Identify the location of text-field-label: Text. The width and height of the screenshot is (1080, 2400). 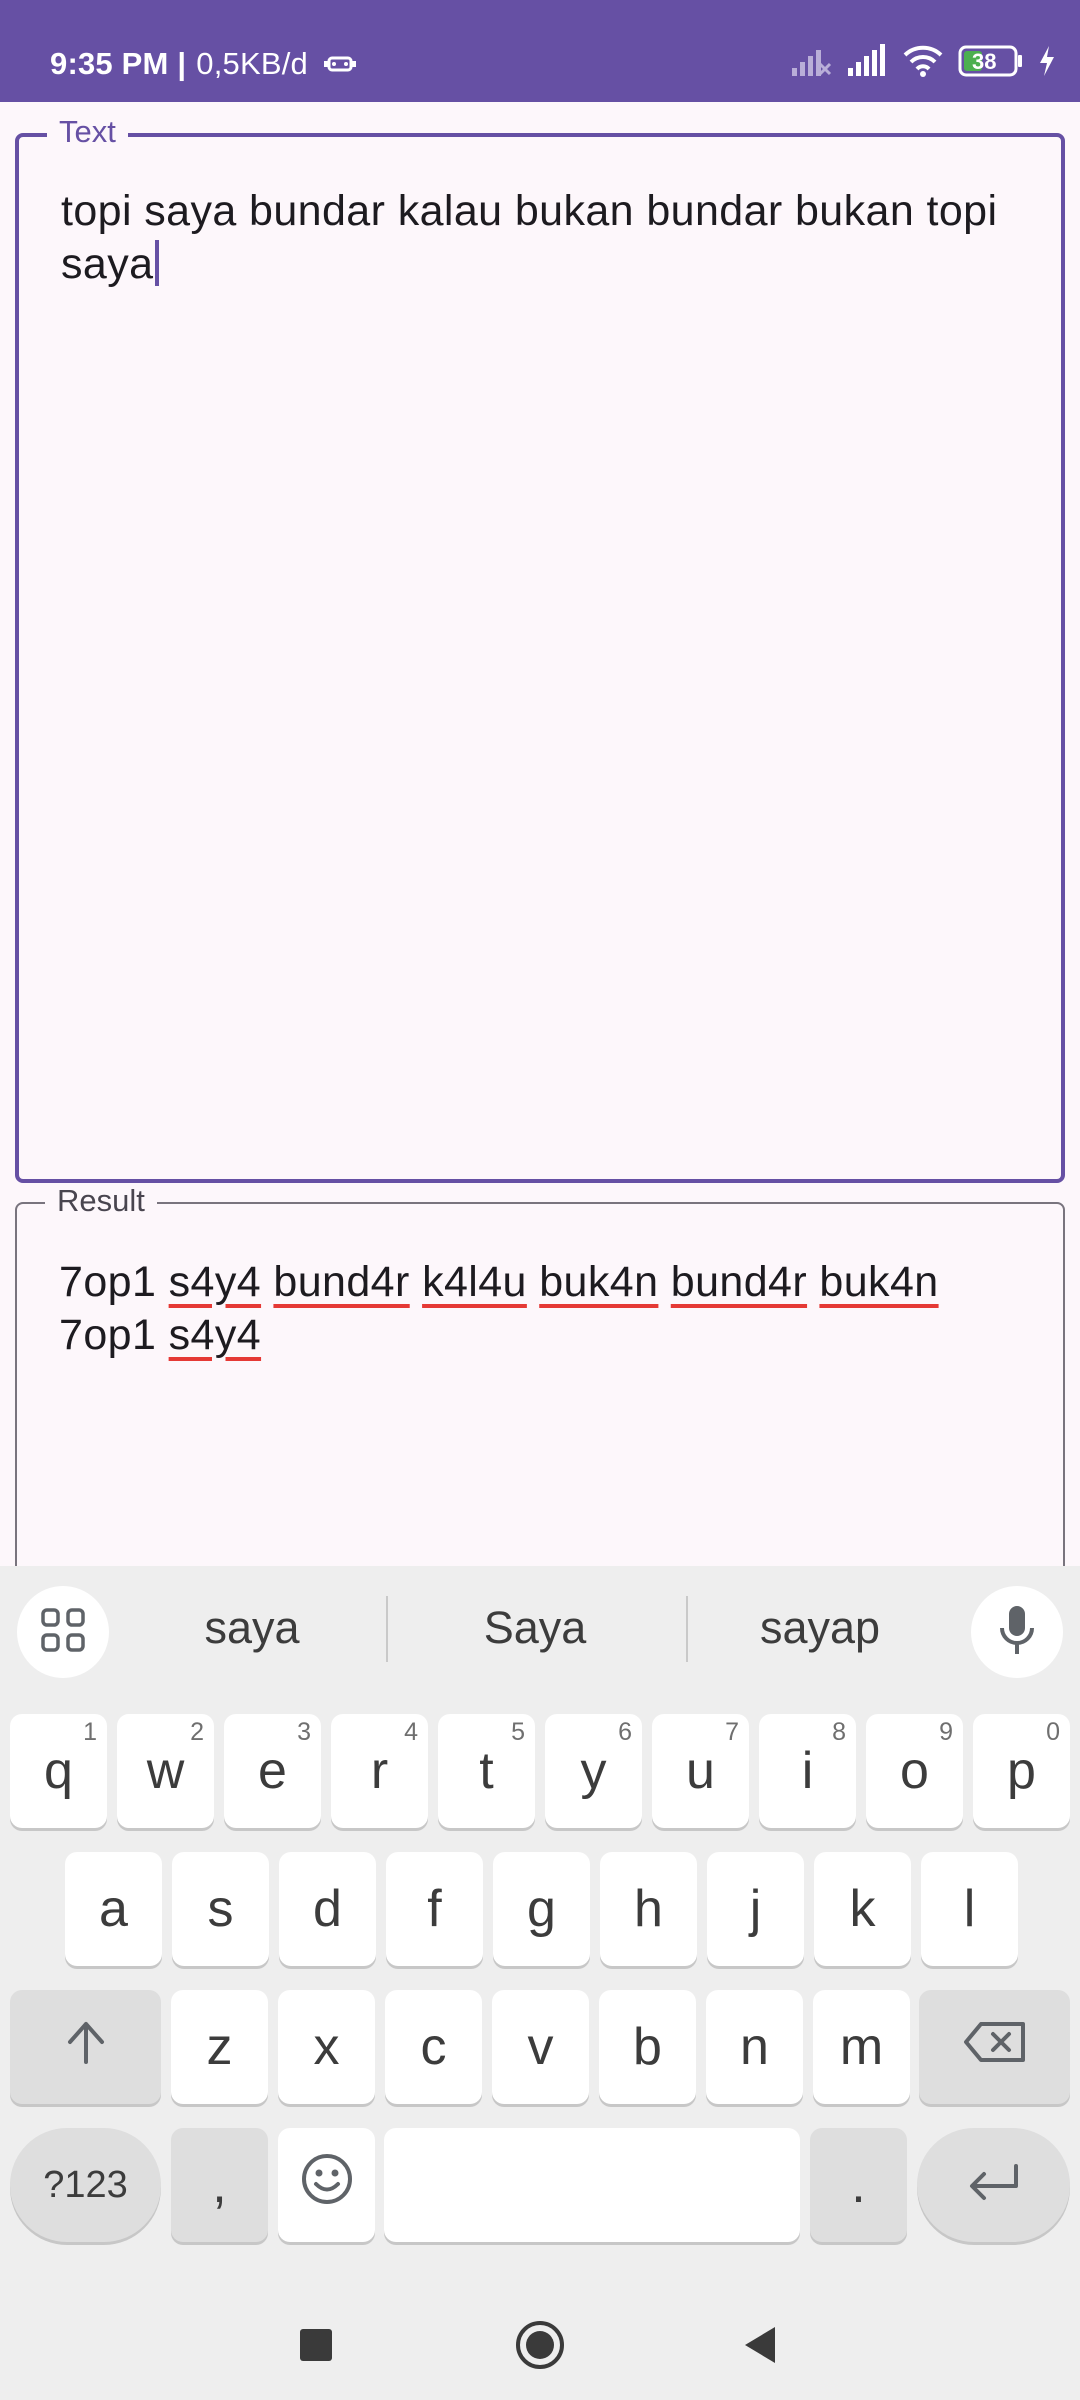
(87, 132).